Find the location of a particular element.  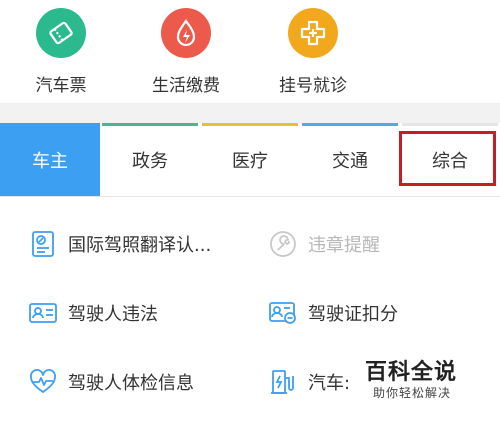

bus-ticket-shortcut: 汽车票 is located at coordinates (61, 52).